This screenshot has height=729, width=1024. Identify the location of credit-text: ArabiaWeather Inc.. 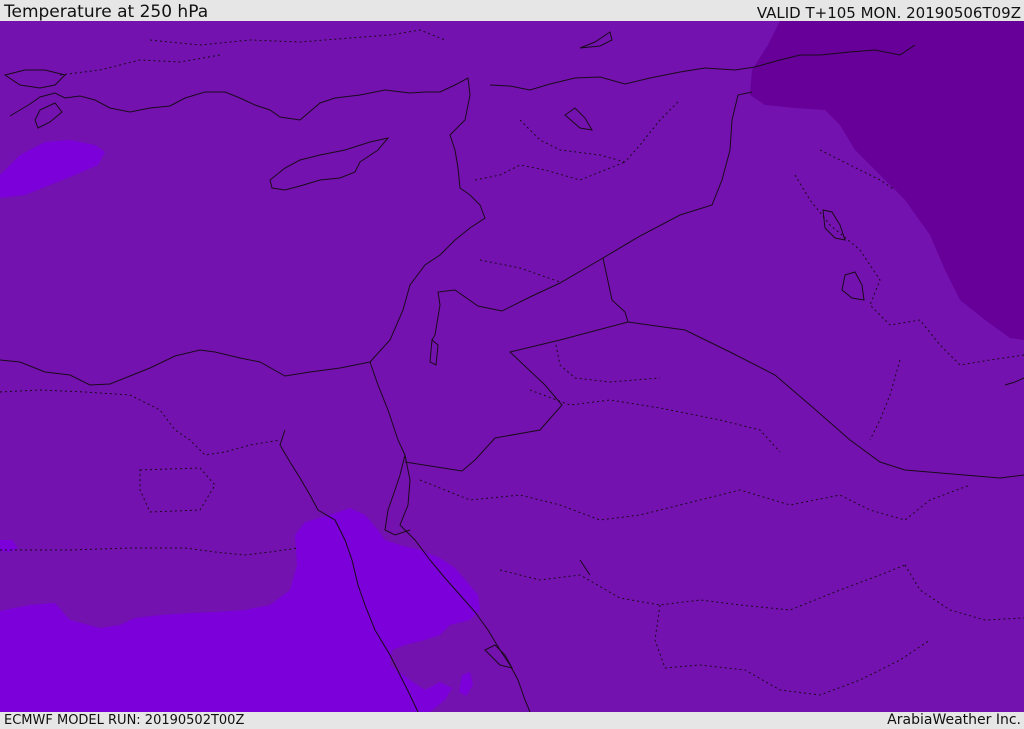
(954, 720).